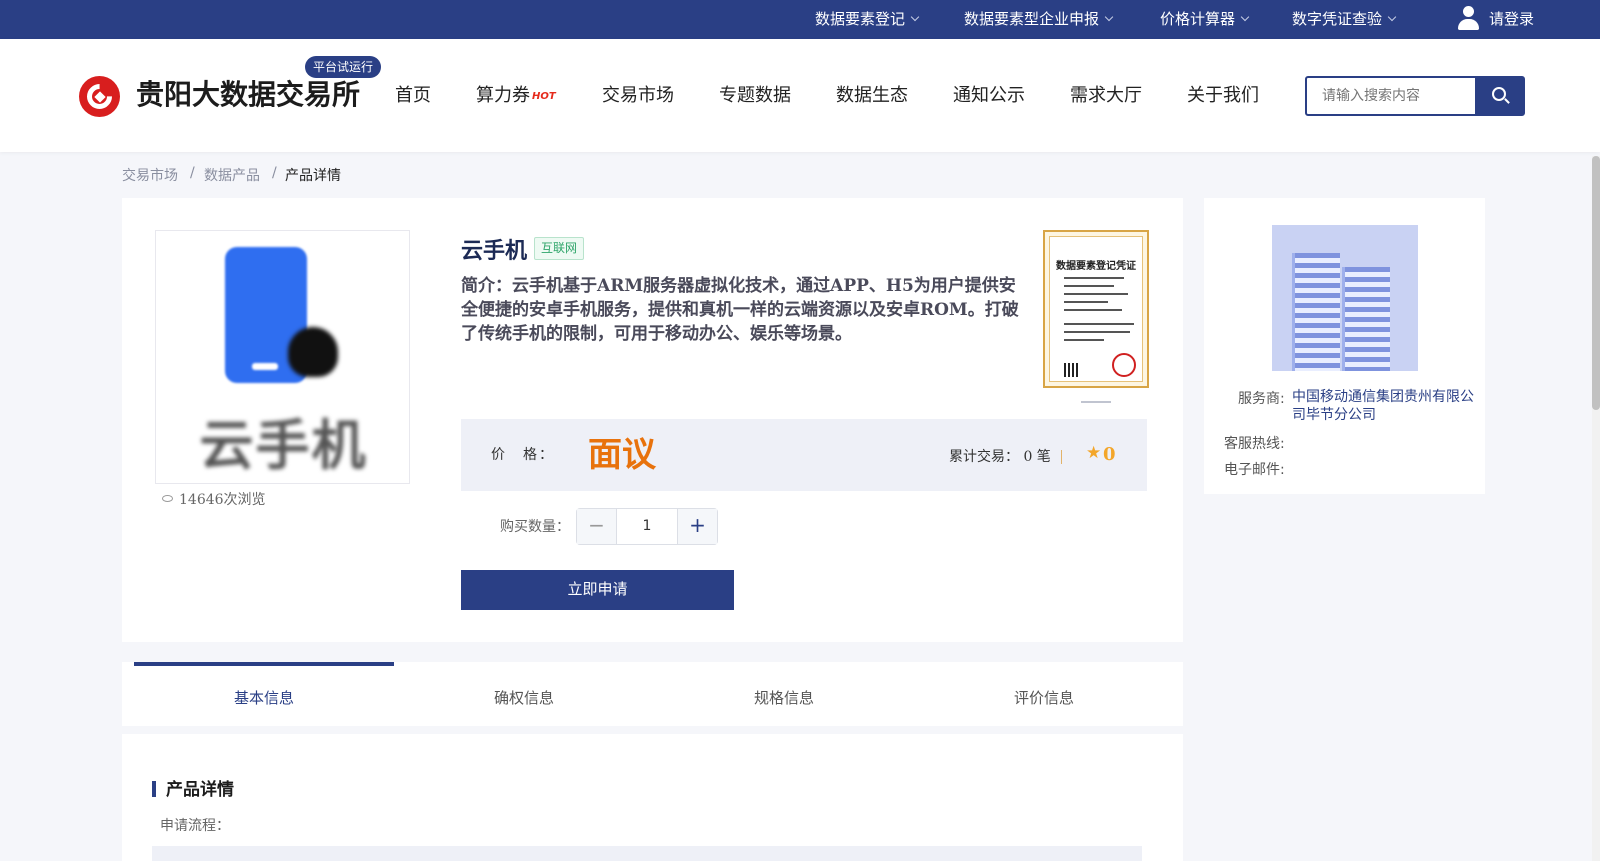 Image resolution: width=1600 pixels, height=861 pixels. Describe the element at coordinates (1392, 96) in the screenshot. I see `search-input` at that location.